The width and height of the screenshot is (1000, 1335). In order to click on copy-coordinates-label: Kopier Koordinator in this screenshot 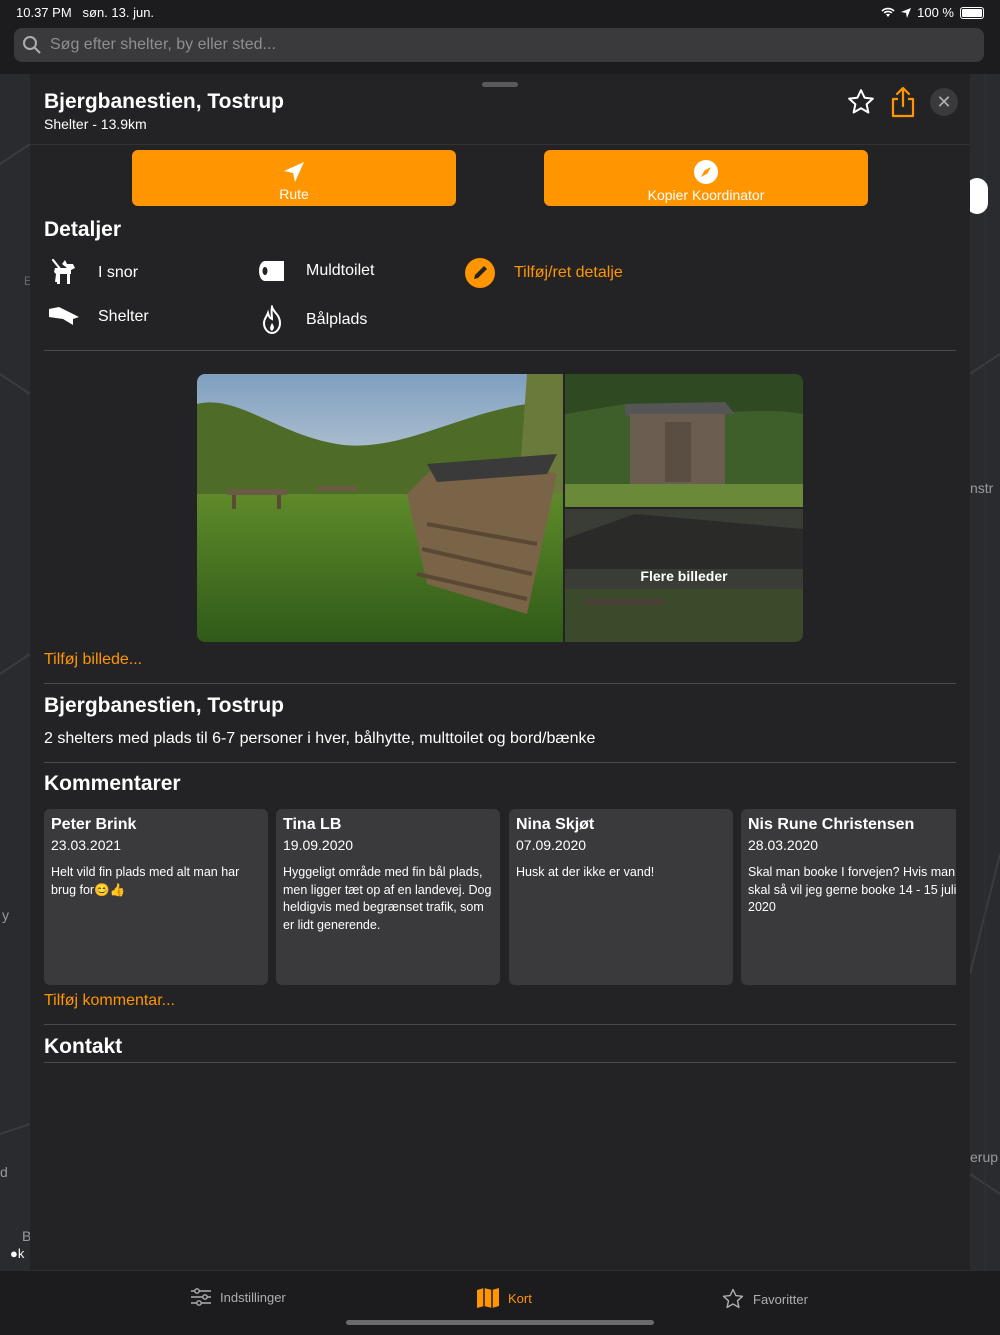, I will do `click(706, 195)`.